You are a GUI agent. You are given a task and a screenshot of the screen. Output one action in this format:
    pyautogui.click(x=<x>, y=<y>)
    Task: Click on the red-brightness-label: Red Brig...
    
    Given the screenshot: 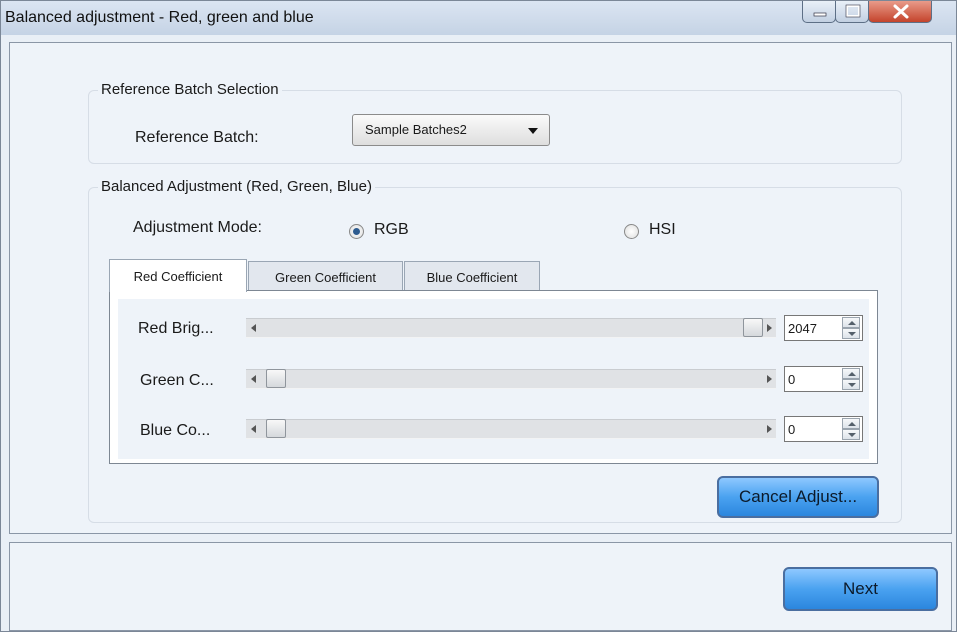 What is the action you would take?
    pyautogui.click(x=176, y=328)
    